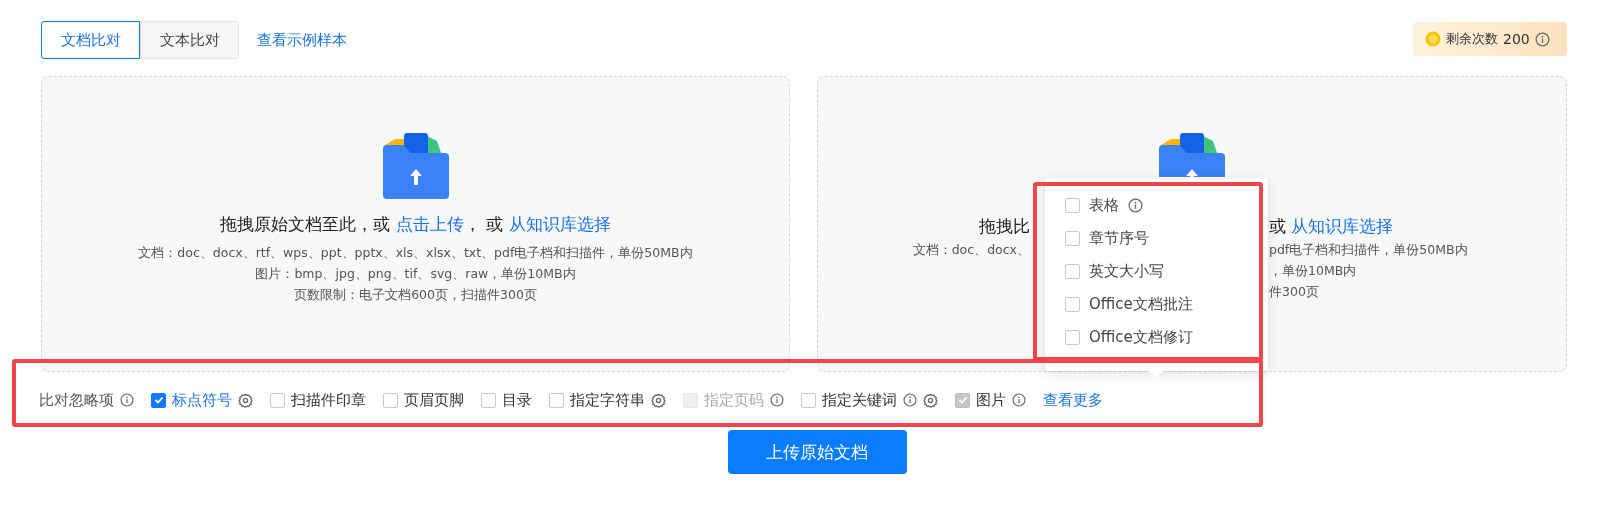 The image size is (1614, 513). Describe the element at coordinates (1294, 292) in the screenshot. I see `format-note: 件300页` at that location.